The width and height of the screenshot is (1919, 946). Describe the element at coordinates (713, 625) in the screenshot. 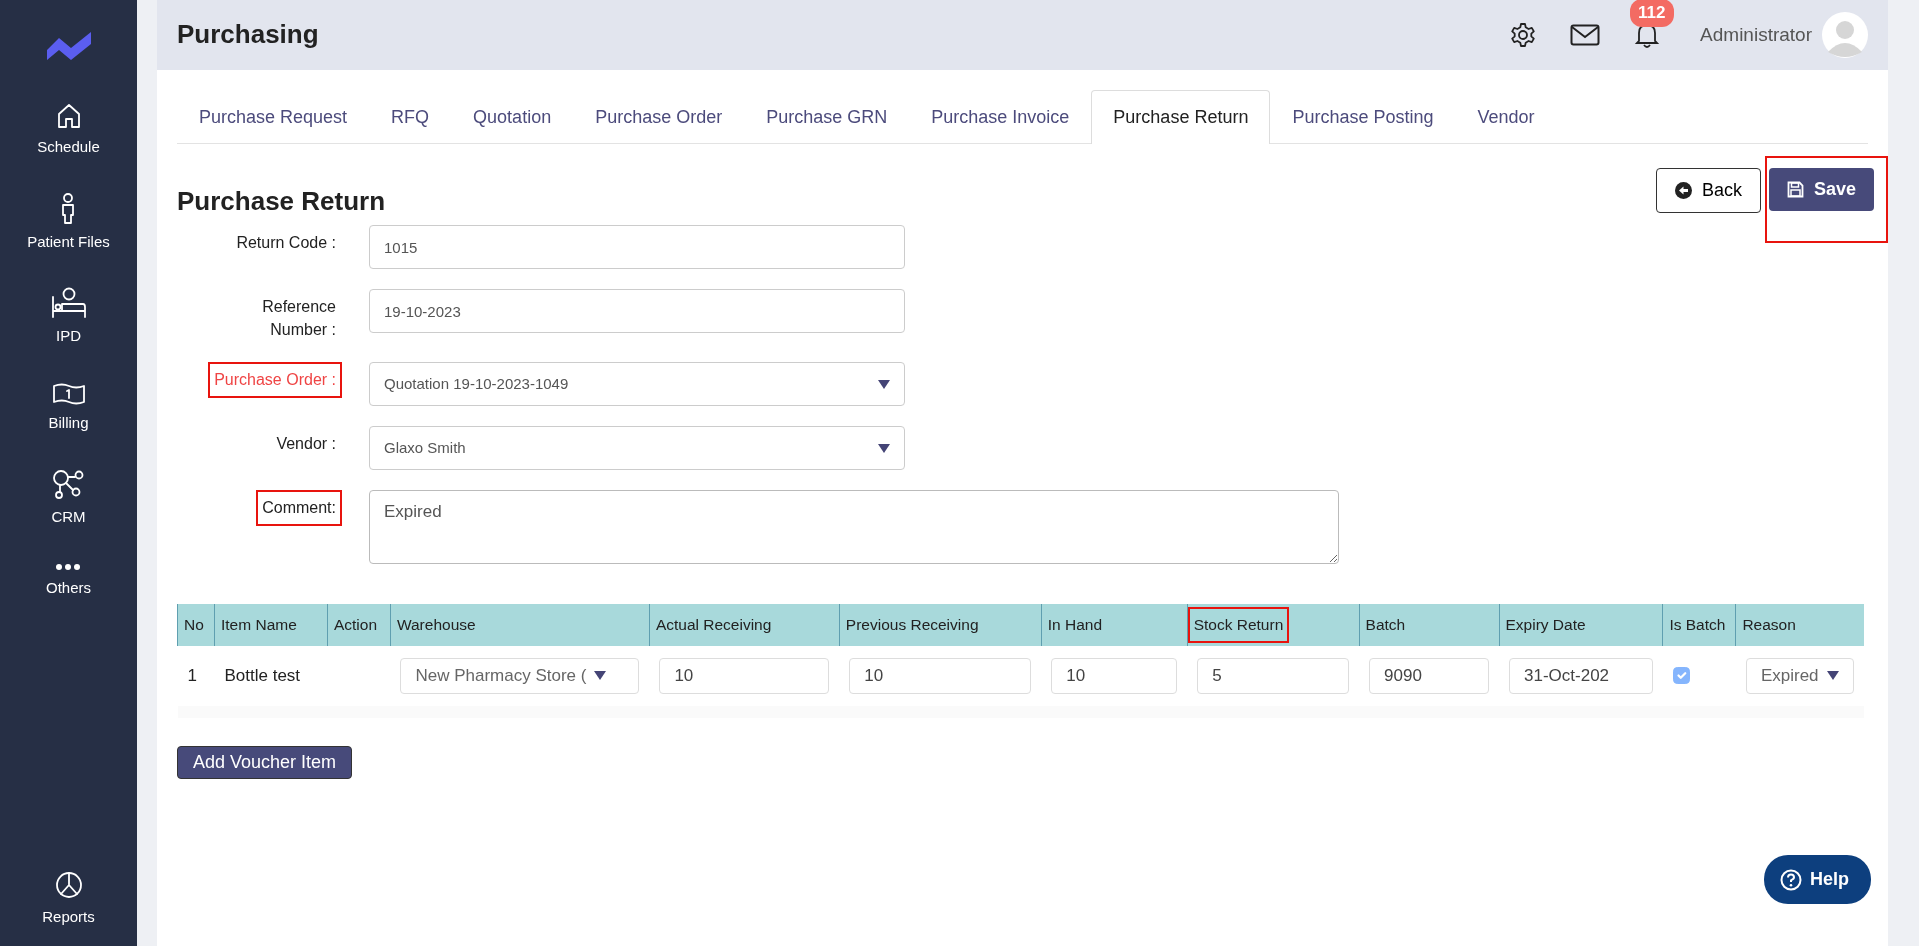

I see `column-header: Actual Receiving` at that location.